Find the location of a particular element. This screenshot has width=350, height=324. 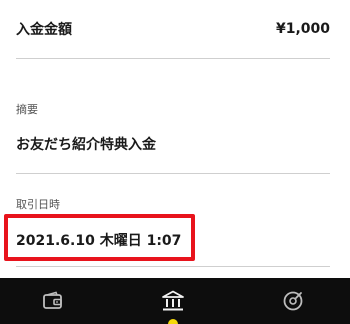

history-icon is located at coordinates (293, 301).